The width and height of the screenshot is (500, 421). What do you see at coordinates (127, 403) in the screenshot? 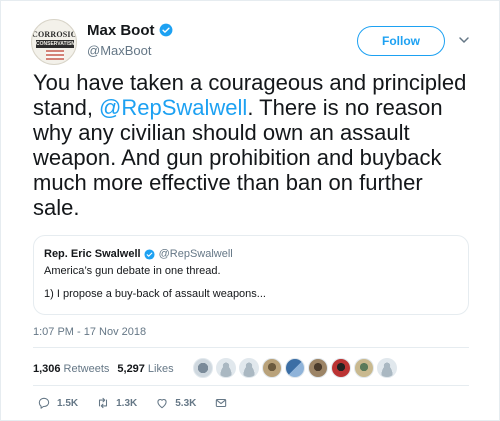
I see `retweet-count: 1.3K` at bounding box center [127, 403].